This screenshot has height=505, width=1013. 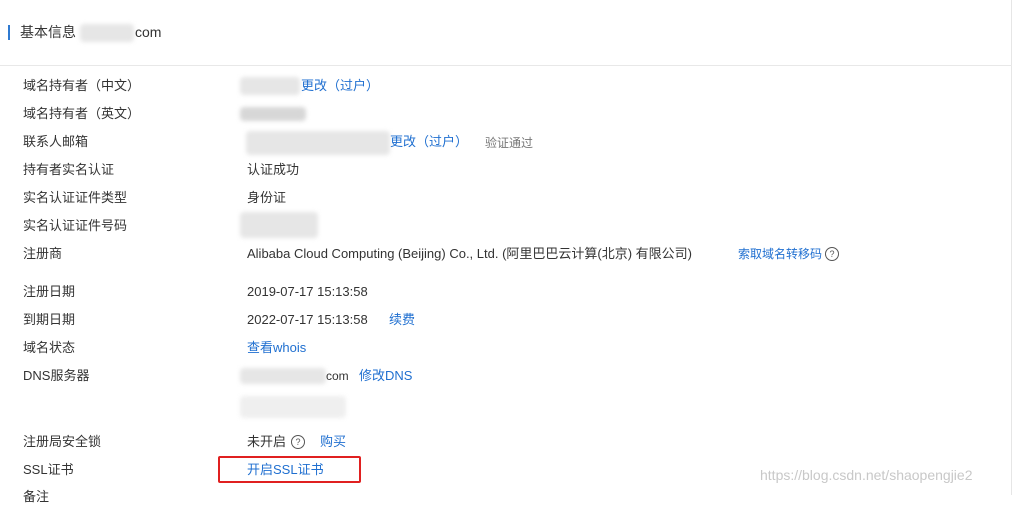 What do you see at coordinates (340, 86) in the screenshot?
I see `owner-cn-transfer-link: 更改（过户）` at bounding box center [340, 86].